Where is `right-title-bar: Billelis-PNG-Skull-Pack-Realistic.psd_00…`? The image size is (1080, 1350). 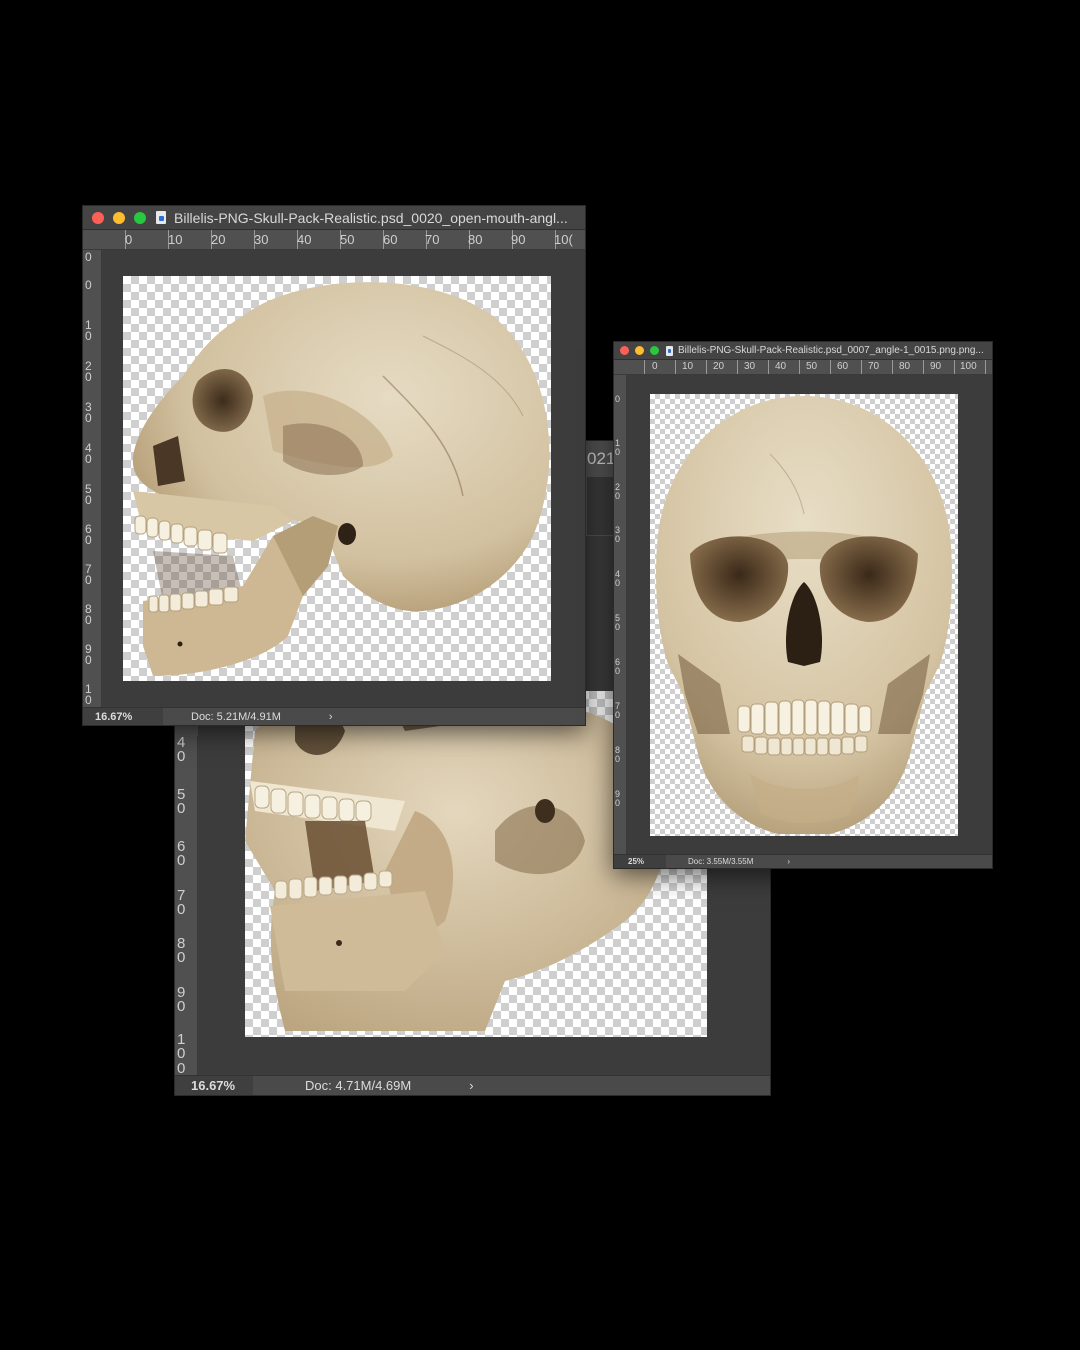
right-title-bar: Billelis-PNG-Skull-Pack-Realistic.psd_00… is located at coordinates (803, 351).